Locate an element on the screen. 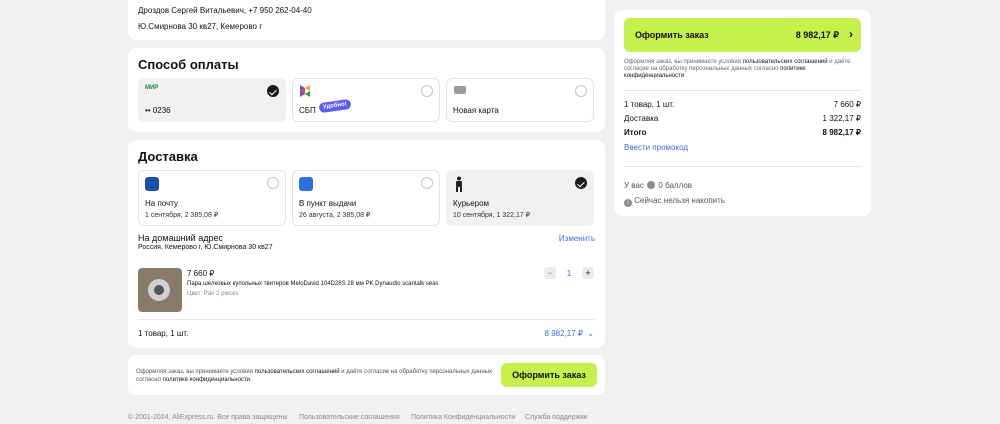 The image size is (1000, 424). delivery-radio-post is located at coordinates (273, 183).